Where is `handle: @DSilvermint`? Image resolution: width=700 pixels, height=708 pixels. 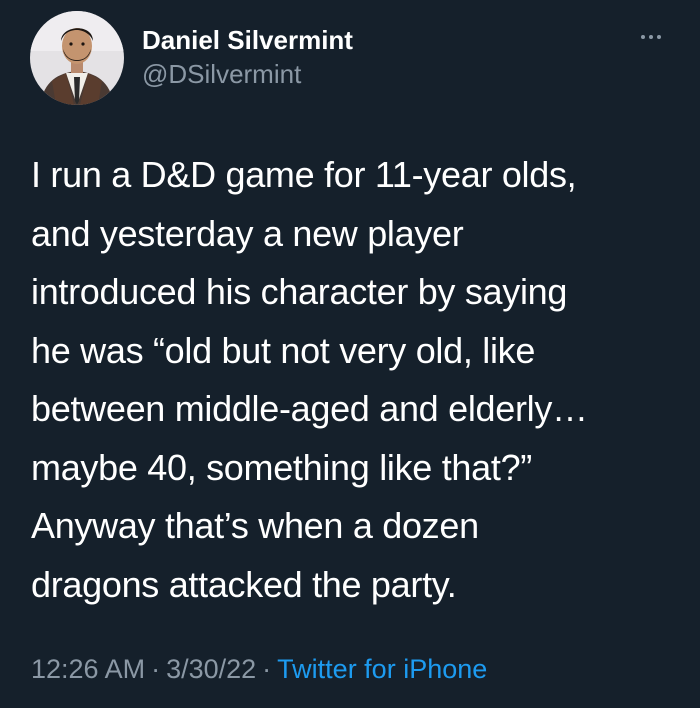 handle: @DSilvermint is located at coordinates (247, 74).